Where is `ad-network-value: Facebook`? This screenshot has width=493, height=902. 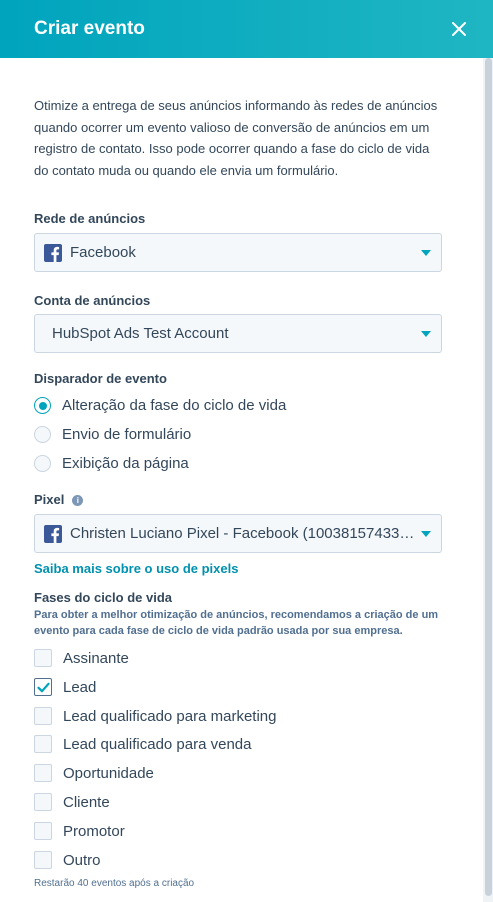 ad-network-value: Facebook is located at coordinates (103, 252).